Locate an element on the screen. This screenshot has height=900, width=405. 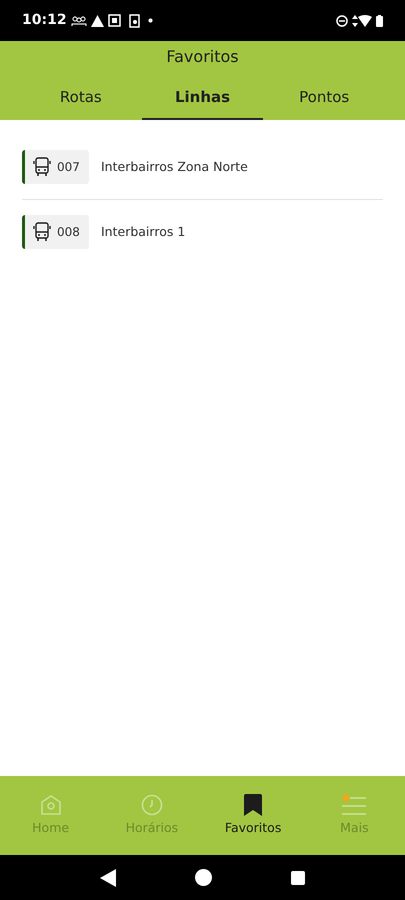
data-arrows-icon is located at coordinates (355, 20).